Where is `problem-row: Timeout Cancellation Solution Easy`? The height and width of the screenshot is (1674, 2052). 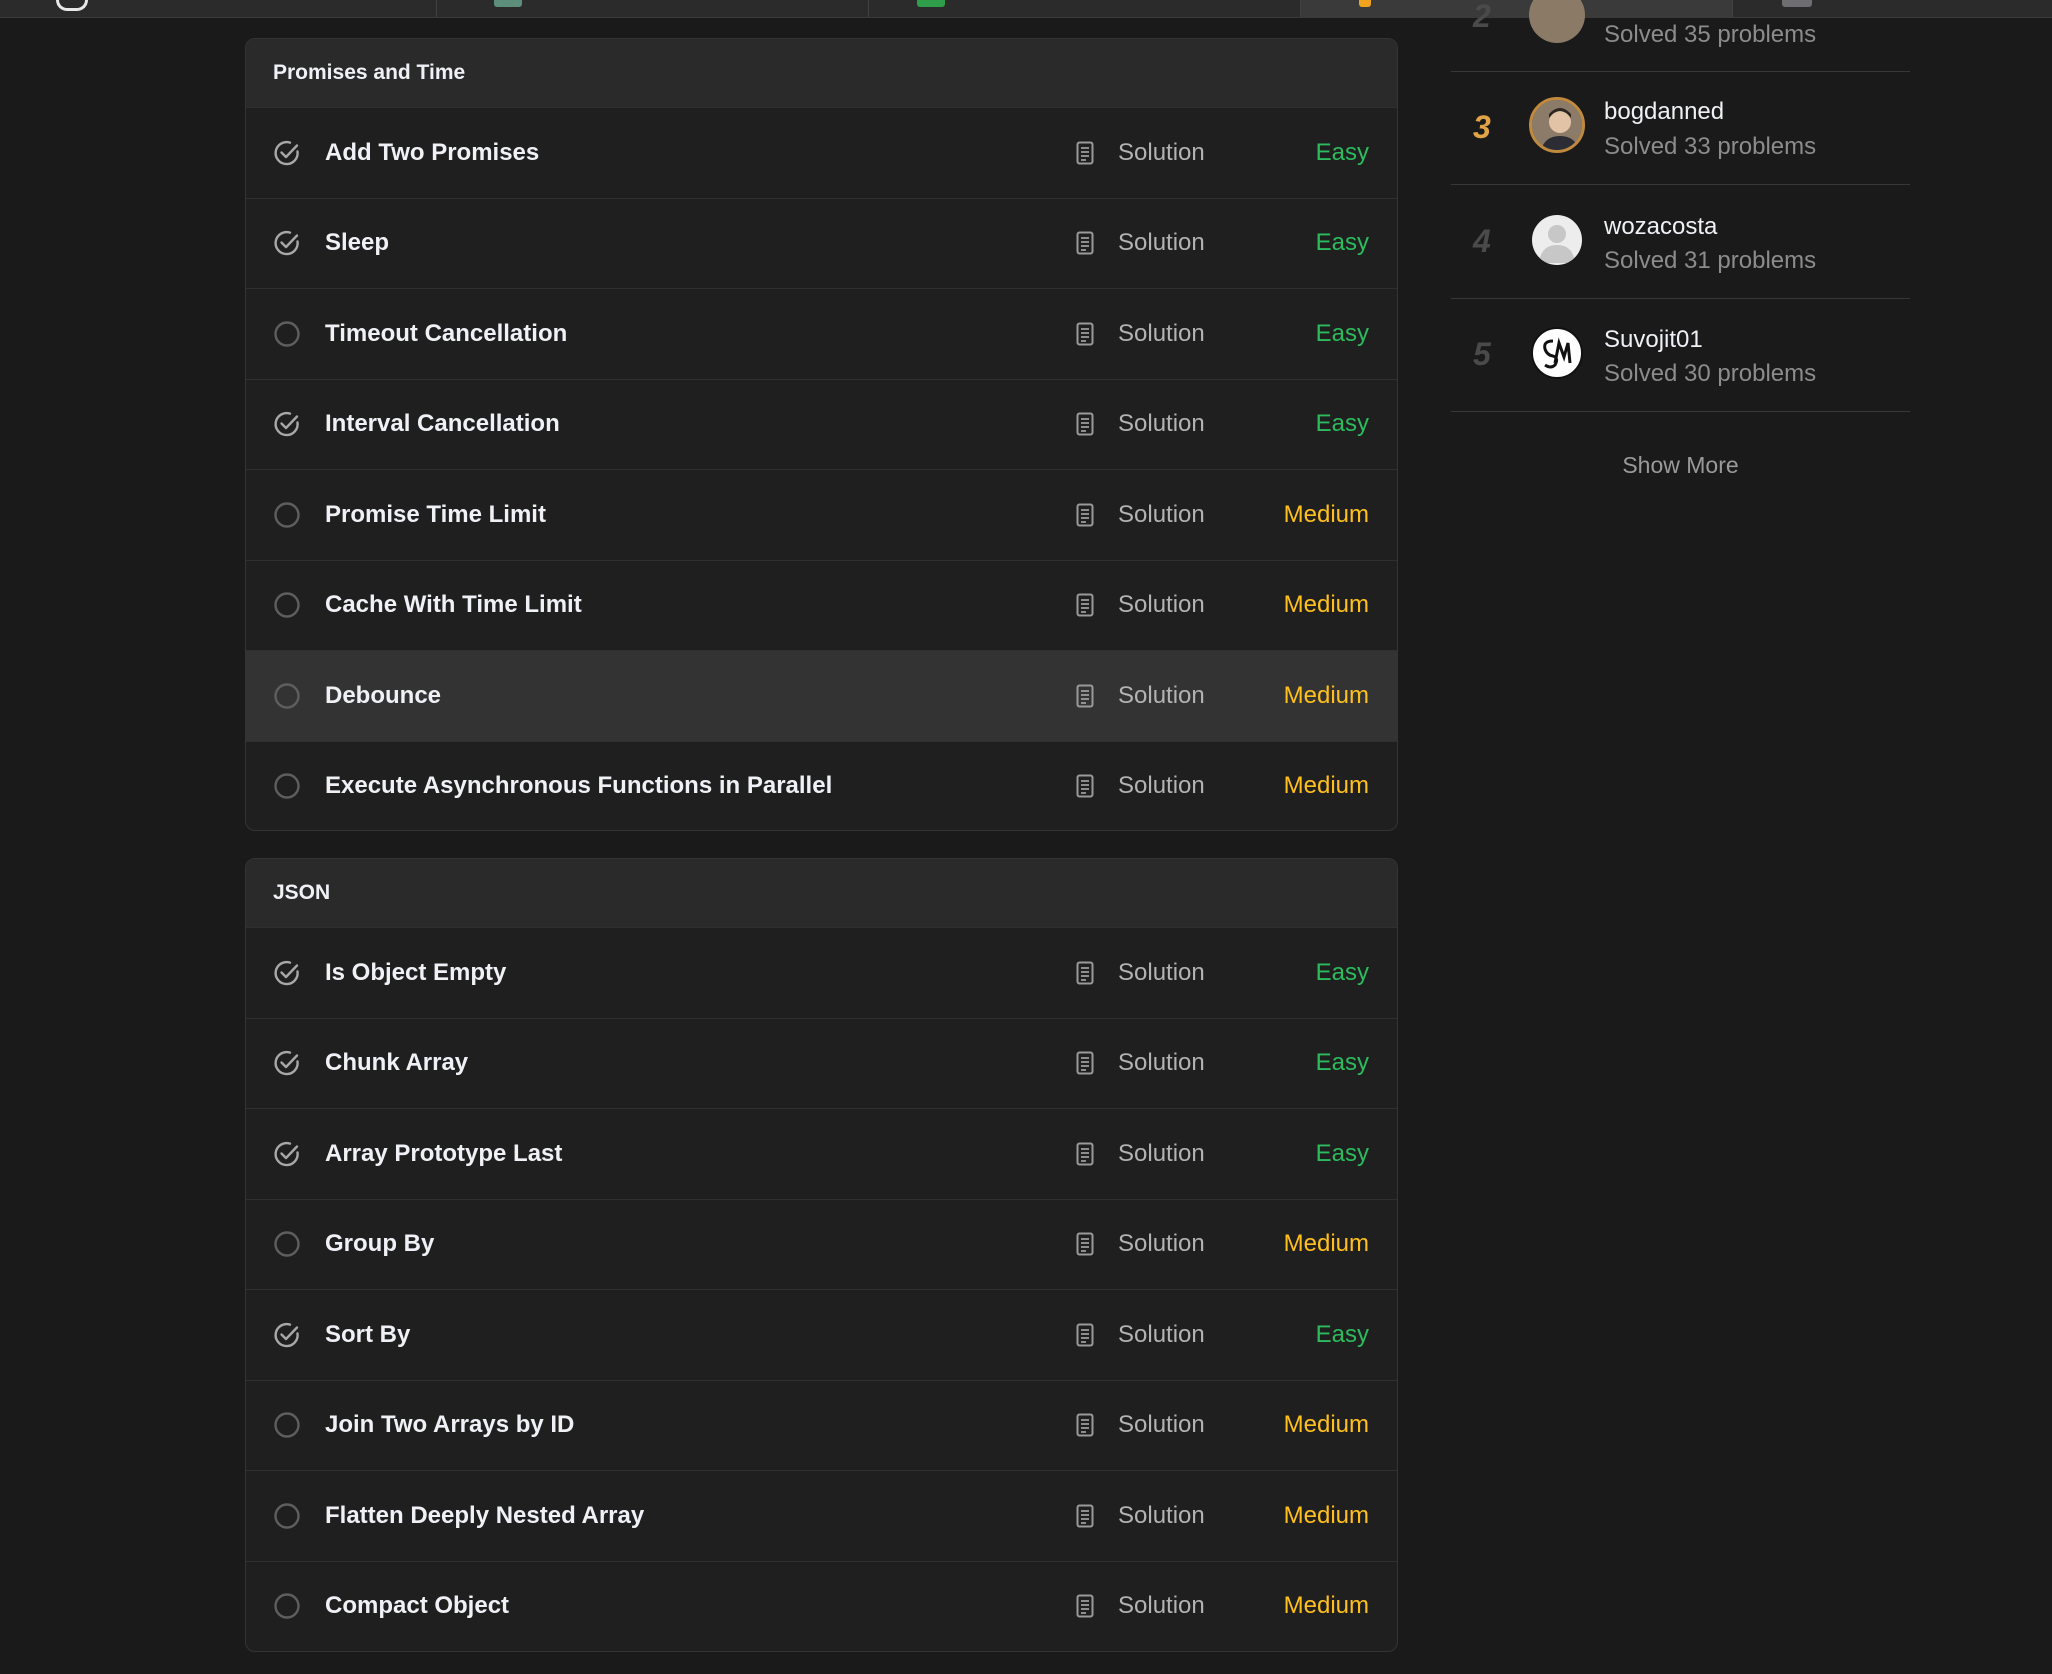 problem-row: Timeout Cancellation Solution Easy is located at coordinates (821, 333).